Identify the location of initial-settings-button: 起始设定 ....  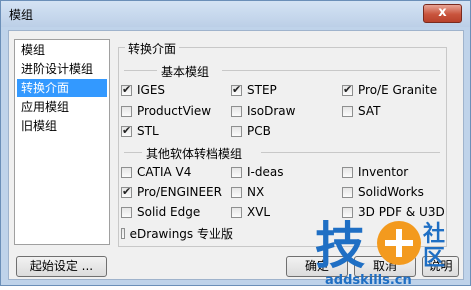
(61, 266).